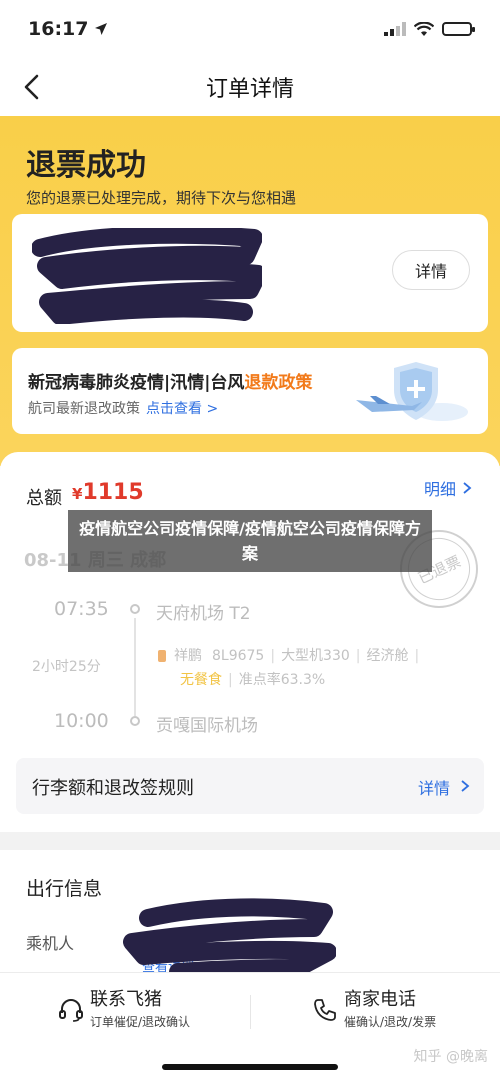  I want to click on policy-subtitle-text: 航司最新退改政策, so click(84, 409).